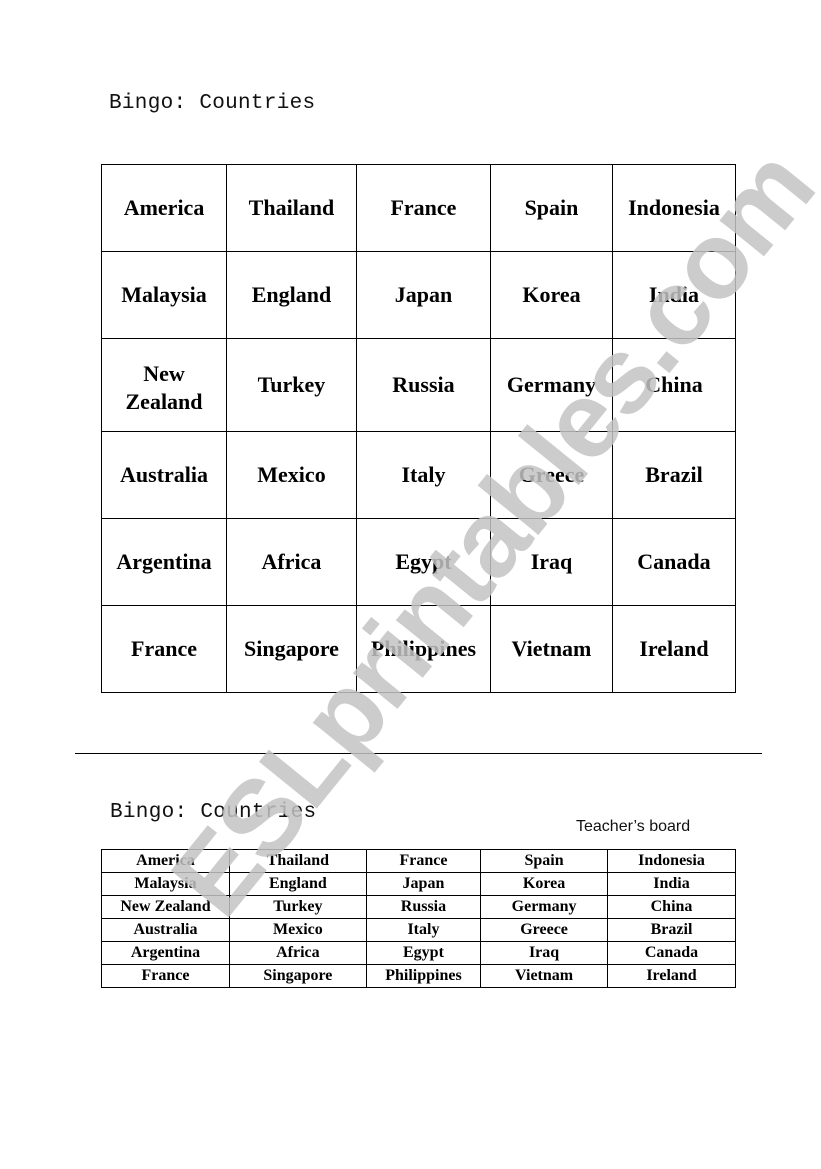 This screenshot has width=821, height=1169. What do you see at coordinates (212, 103) in the screenshot?
I see `worksheet-title: Bingo: Countries` at bounding box center [212, 103].